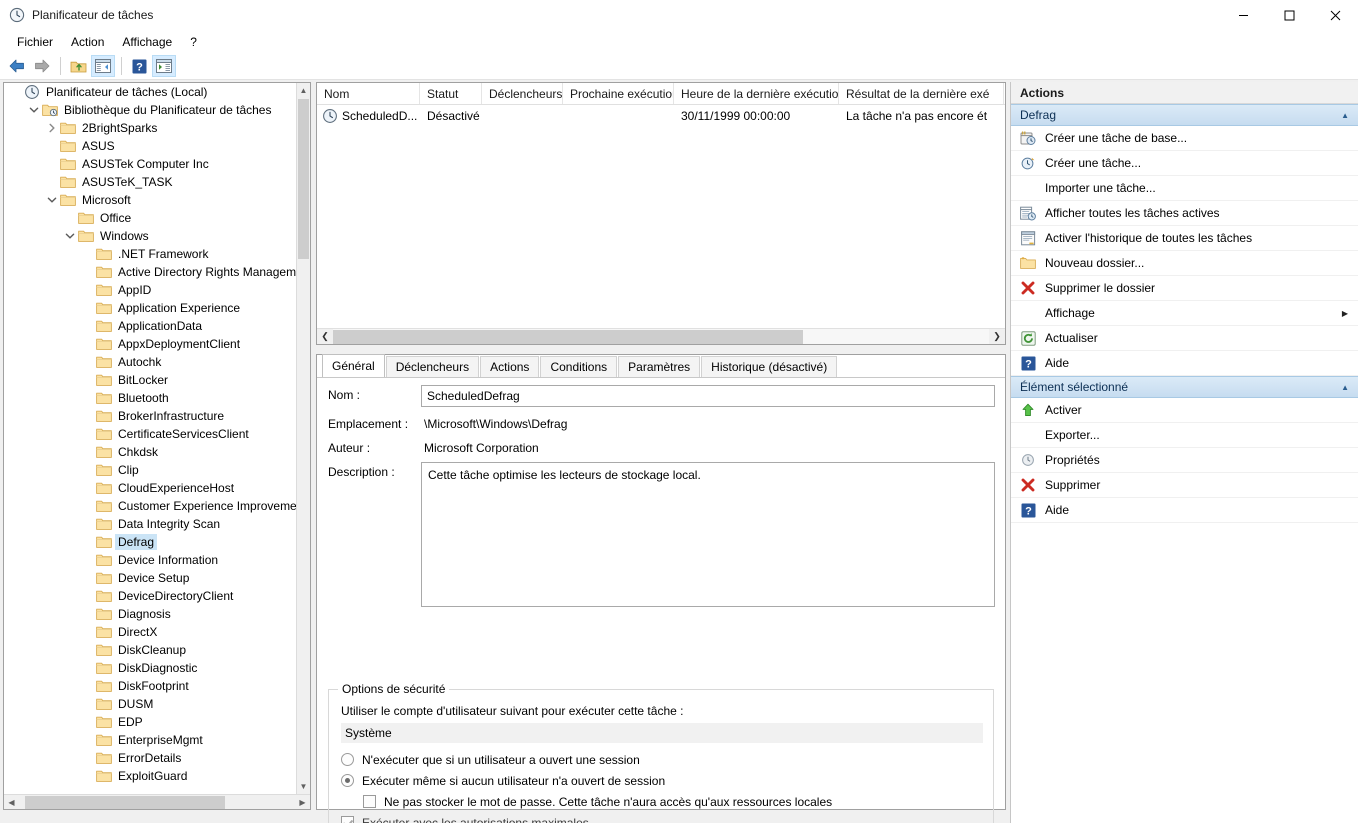  I want to click on tree-scroll-left-icon: ◀, so click(11, 802).